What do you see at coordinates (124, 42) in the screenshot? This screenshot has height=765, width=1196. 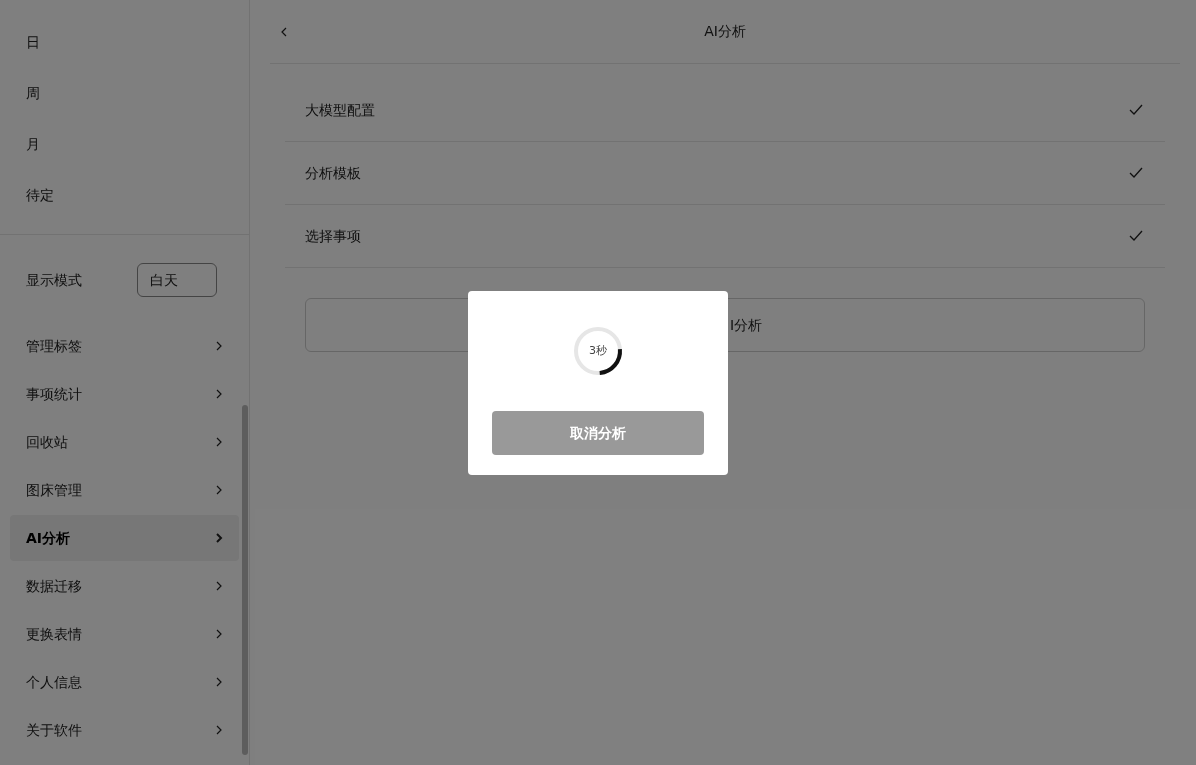 I see `view-item: 日` at bounding box center [124, 42].